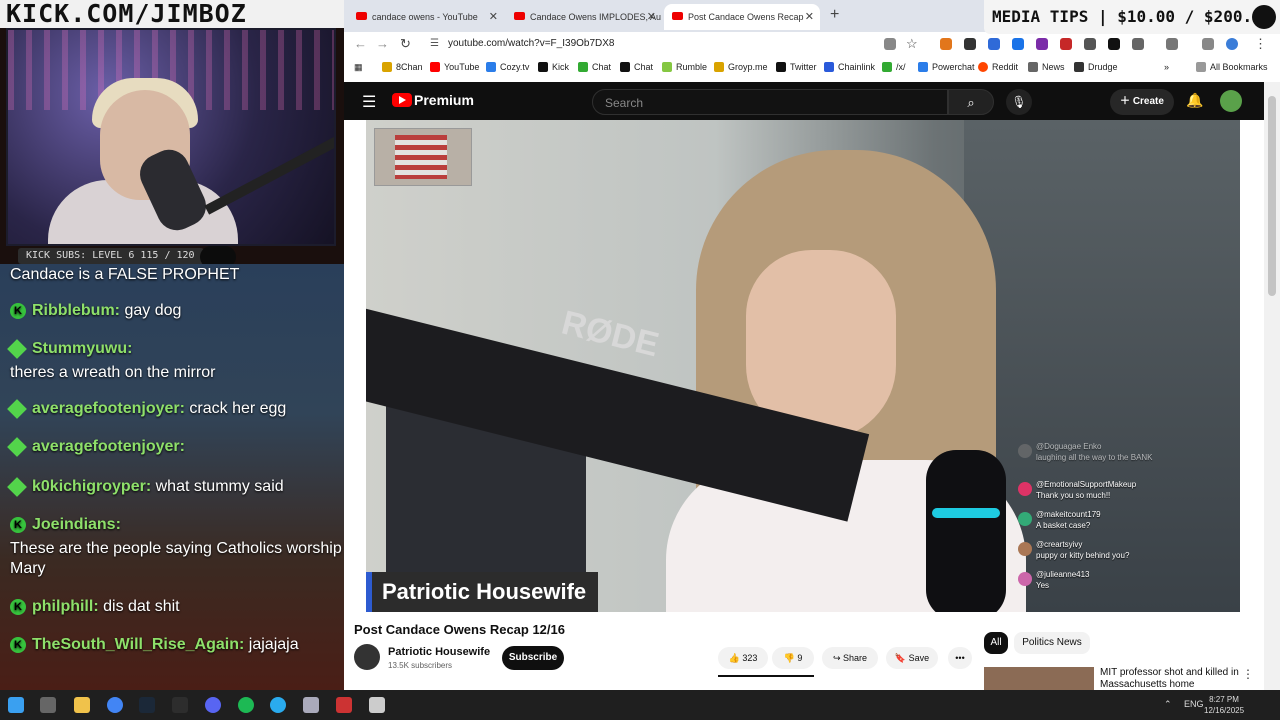 This screenshot has height=720, width=1280. What do you see at coordinates (533, 658) in the screenshot?
I see `subscribe-button: Subscribe` at bounding box center [533, 658].